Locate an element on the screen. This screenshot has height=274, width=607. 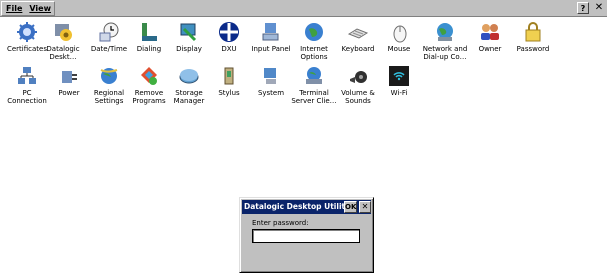
certificates-icon is located at coordinates (27, 32).